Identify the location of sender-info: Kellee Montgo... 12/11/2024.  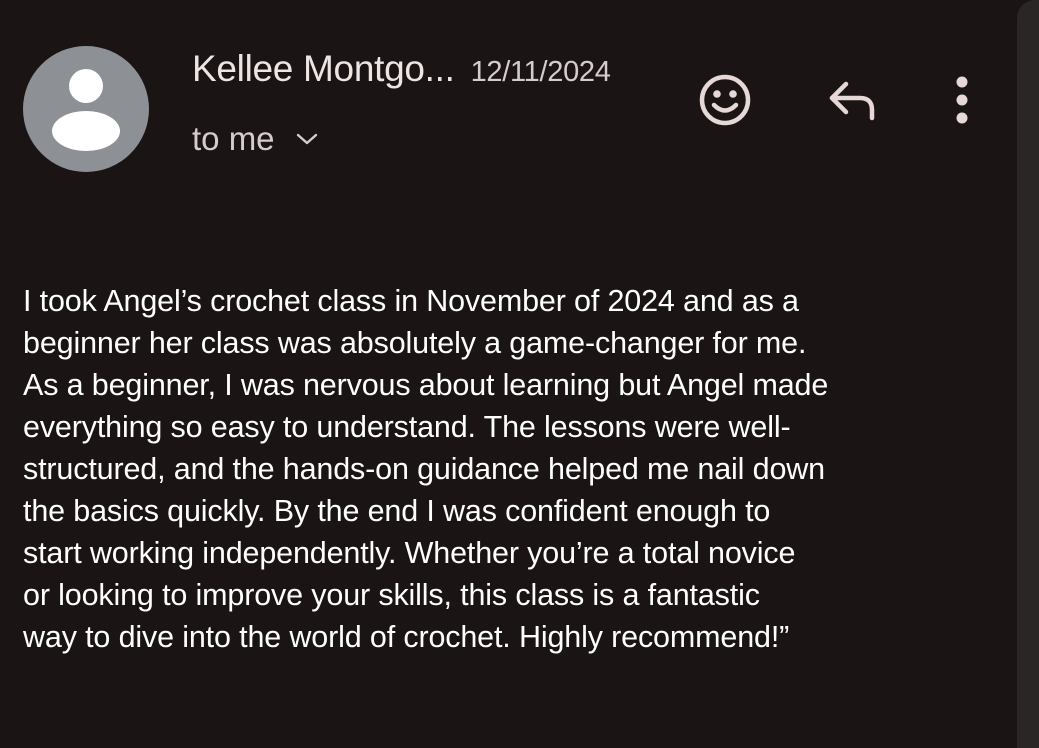
(401, 72).